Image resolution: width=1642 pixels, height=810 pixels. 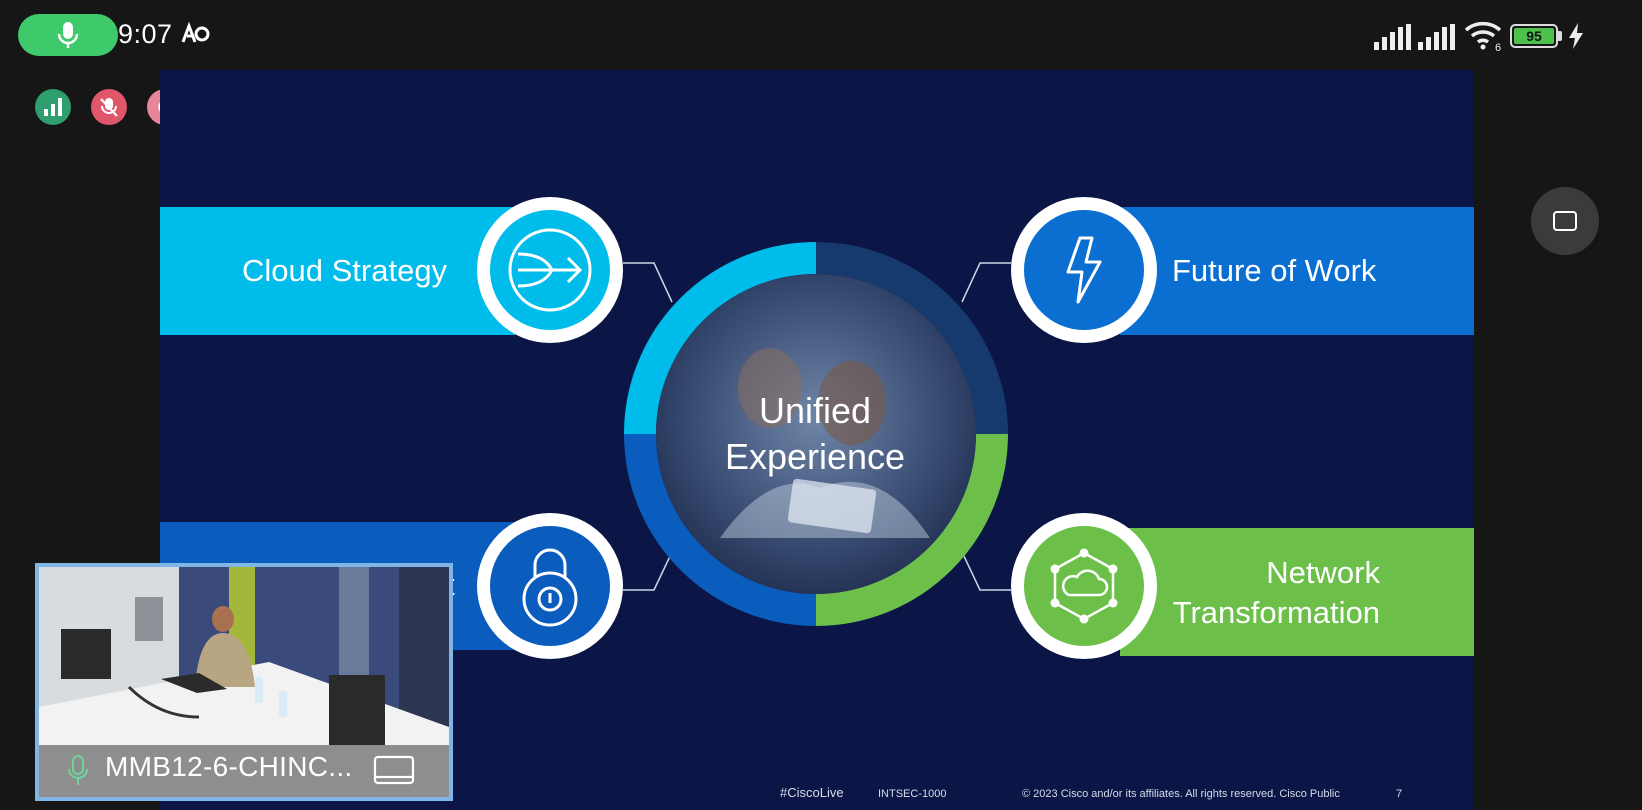 I want to click on wifi-6-icon: 6, so click(x=1483, y=37).